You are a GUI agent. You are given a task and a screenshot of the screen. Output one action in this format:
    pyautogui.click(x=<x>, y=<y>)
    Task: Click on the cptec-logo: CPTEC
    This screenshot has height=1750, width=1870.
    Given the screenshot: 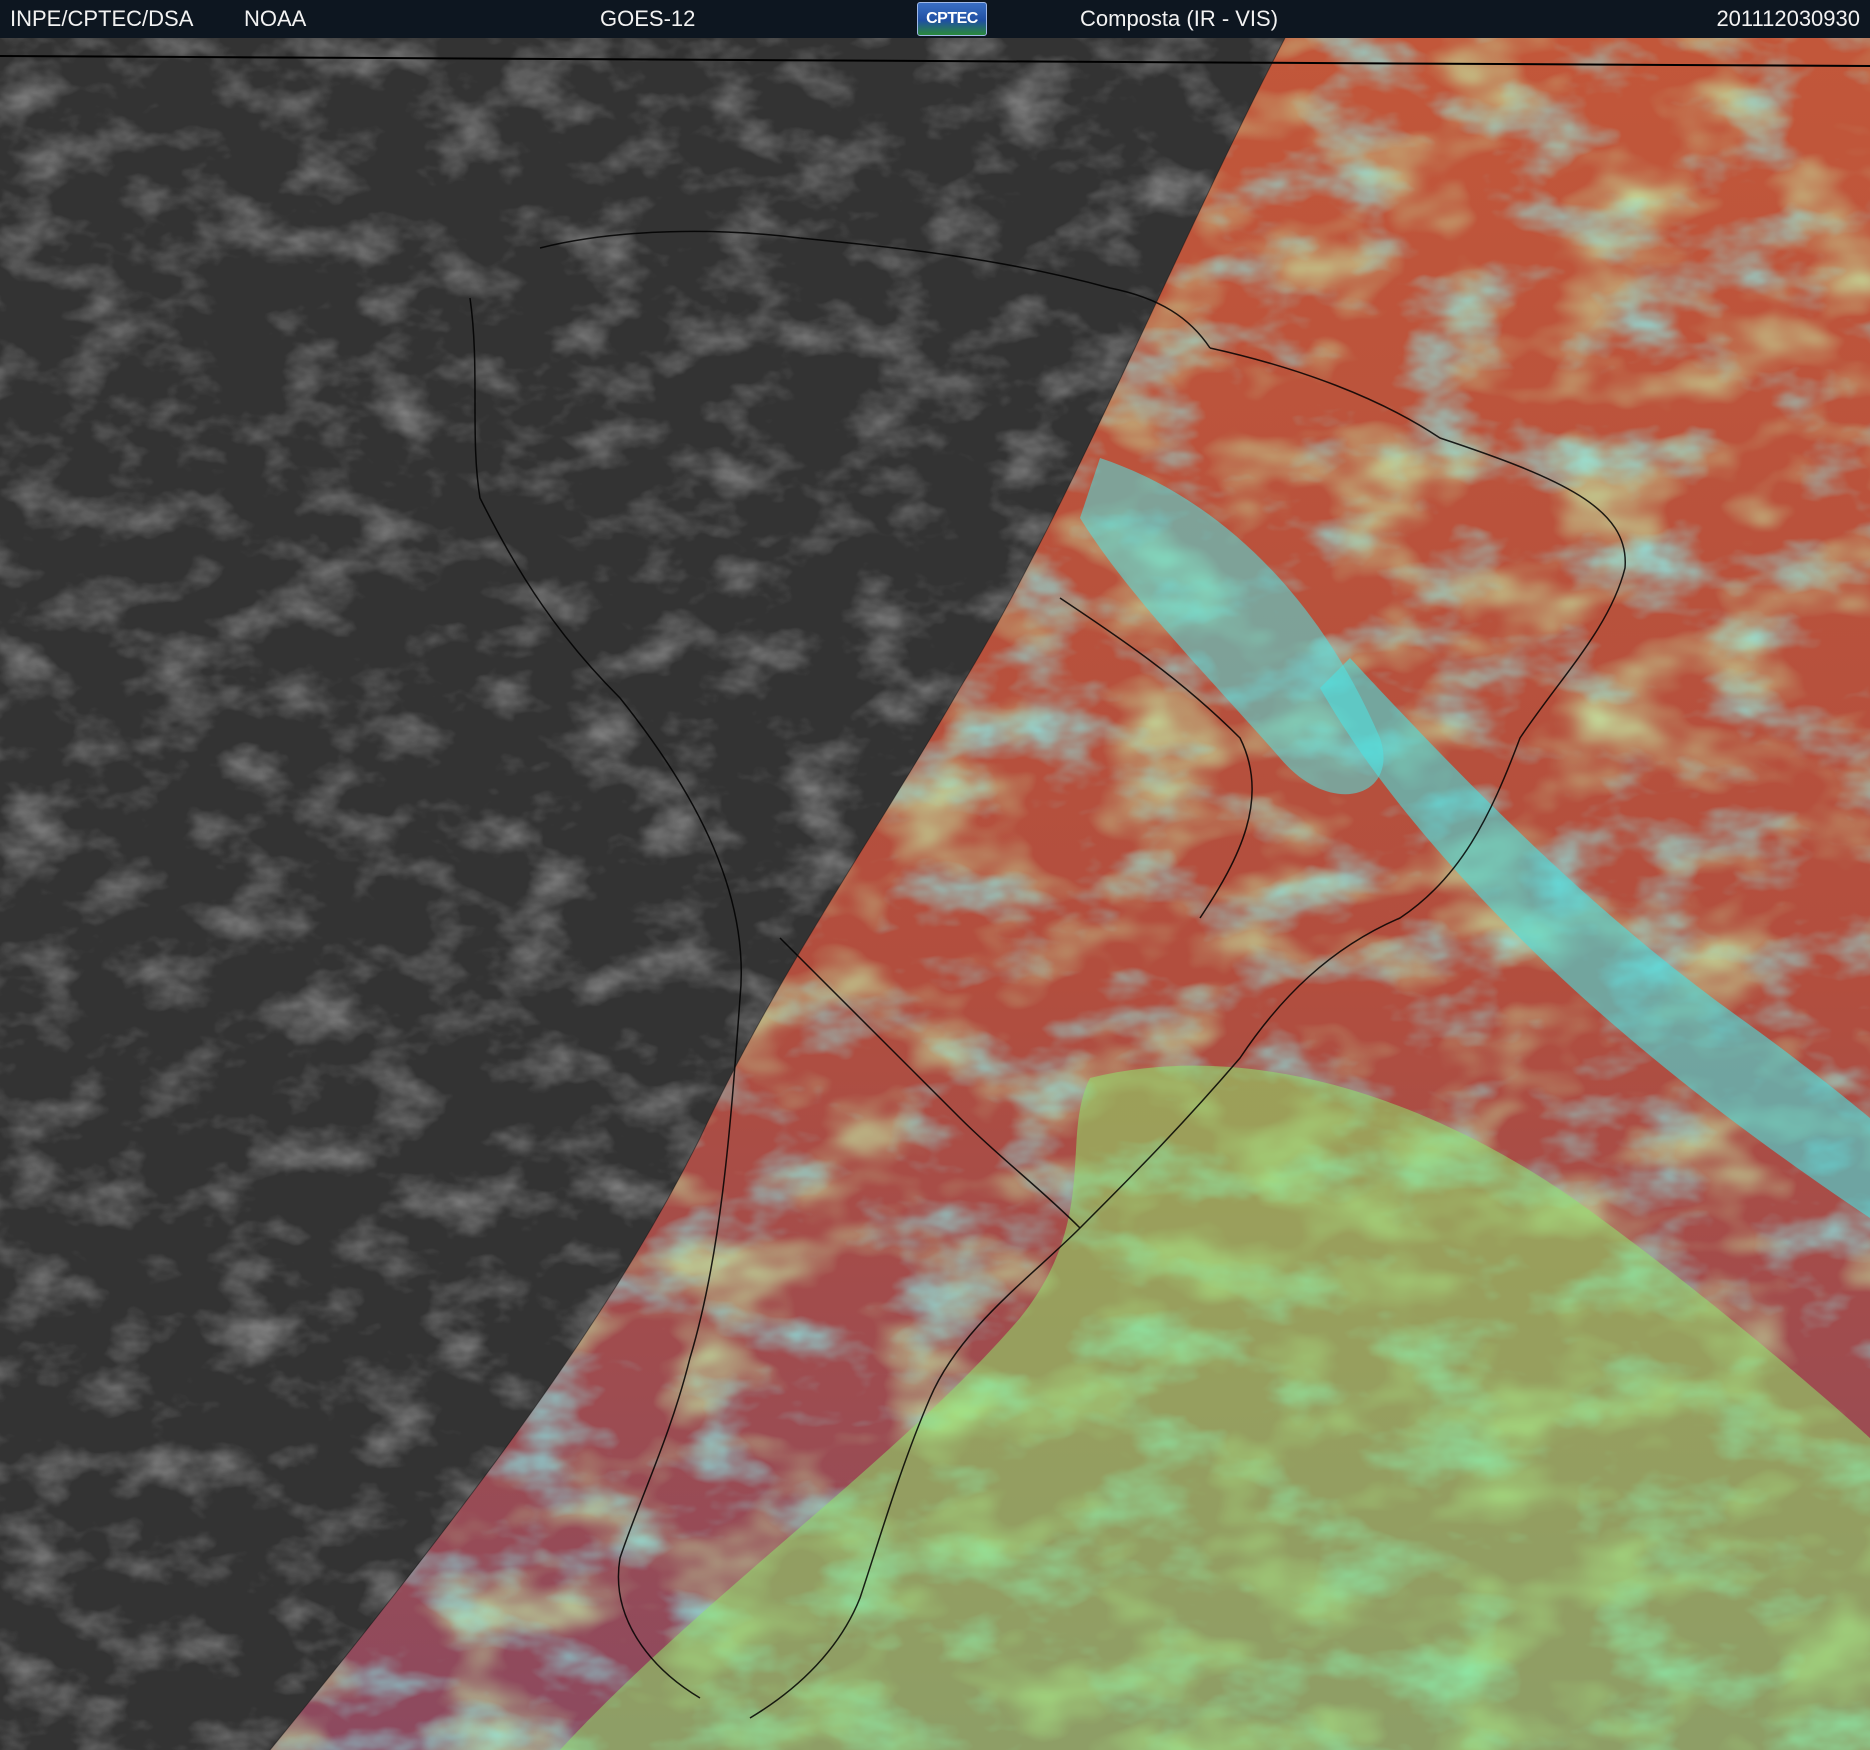 What is the action you would take?
    pyautogui.click(x=952, y=19)
    